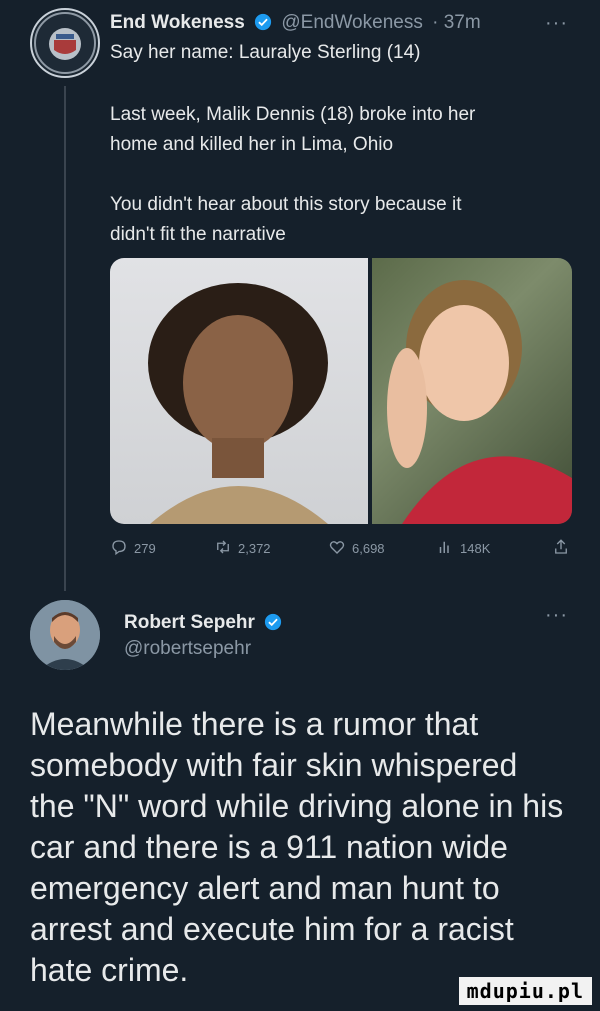 The height and width of the screenshot is (1011, 600). Describe the element at coordinates (456, 22) in the screenshot. I see `timestamp: · 37m` at that location.